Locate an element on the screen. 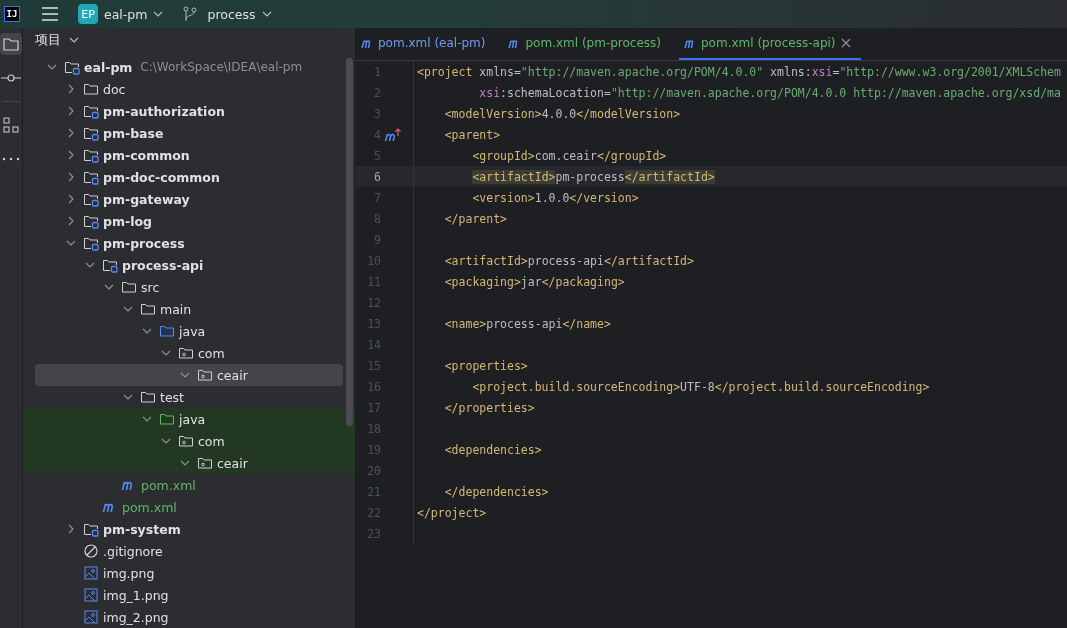 The height and width of the screenshot is (628, 1067). tree-item: pm-common is located at coordinates (189, 155).